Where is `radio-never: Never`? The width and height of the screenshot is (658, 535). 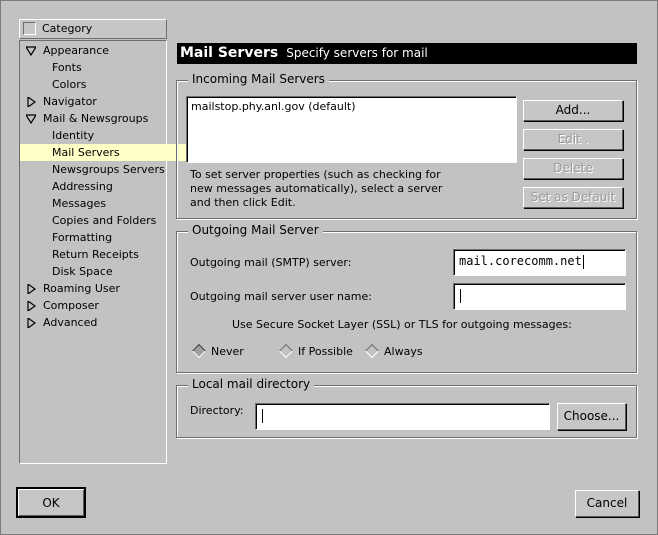
radio-never: Never is located at coordinates (217, 351).